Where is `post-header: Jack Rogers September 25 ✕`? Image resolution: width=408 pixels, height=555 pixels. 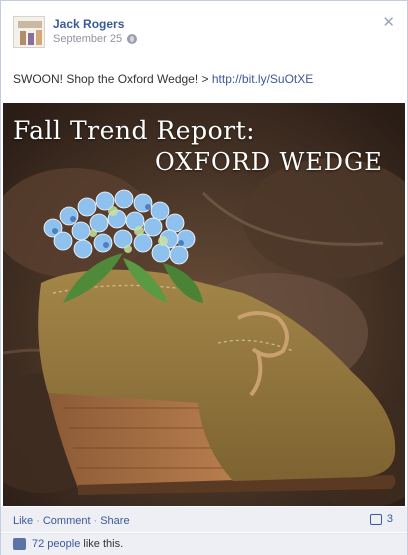
post-header: Jack Rogers September 25 ✕ is located at coordinates (204, 28).